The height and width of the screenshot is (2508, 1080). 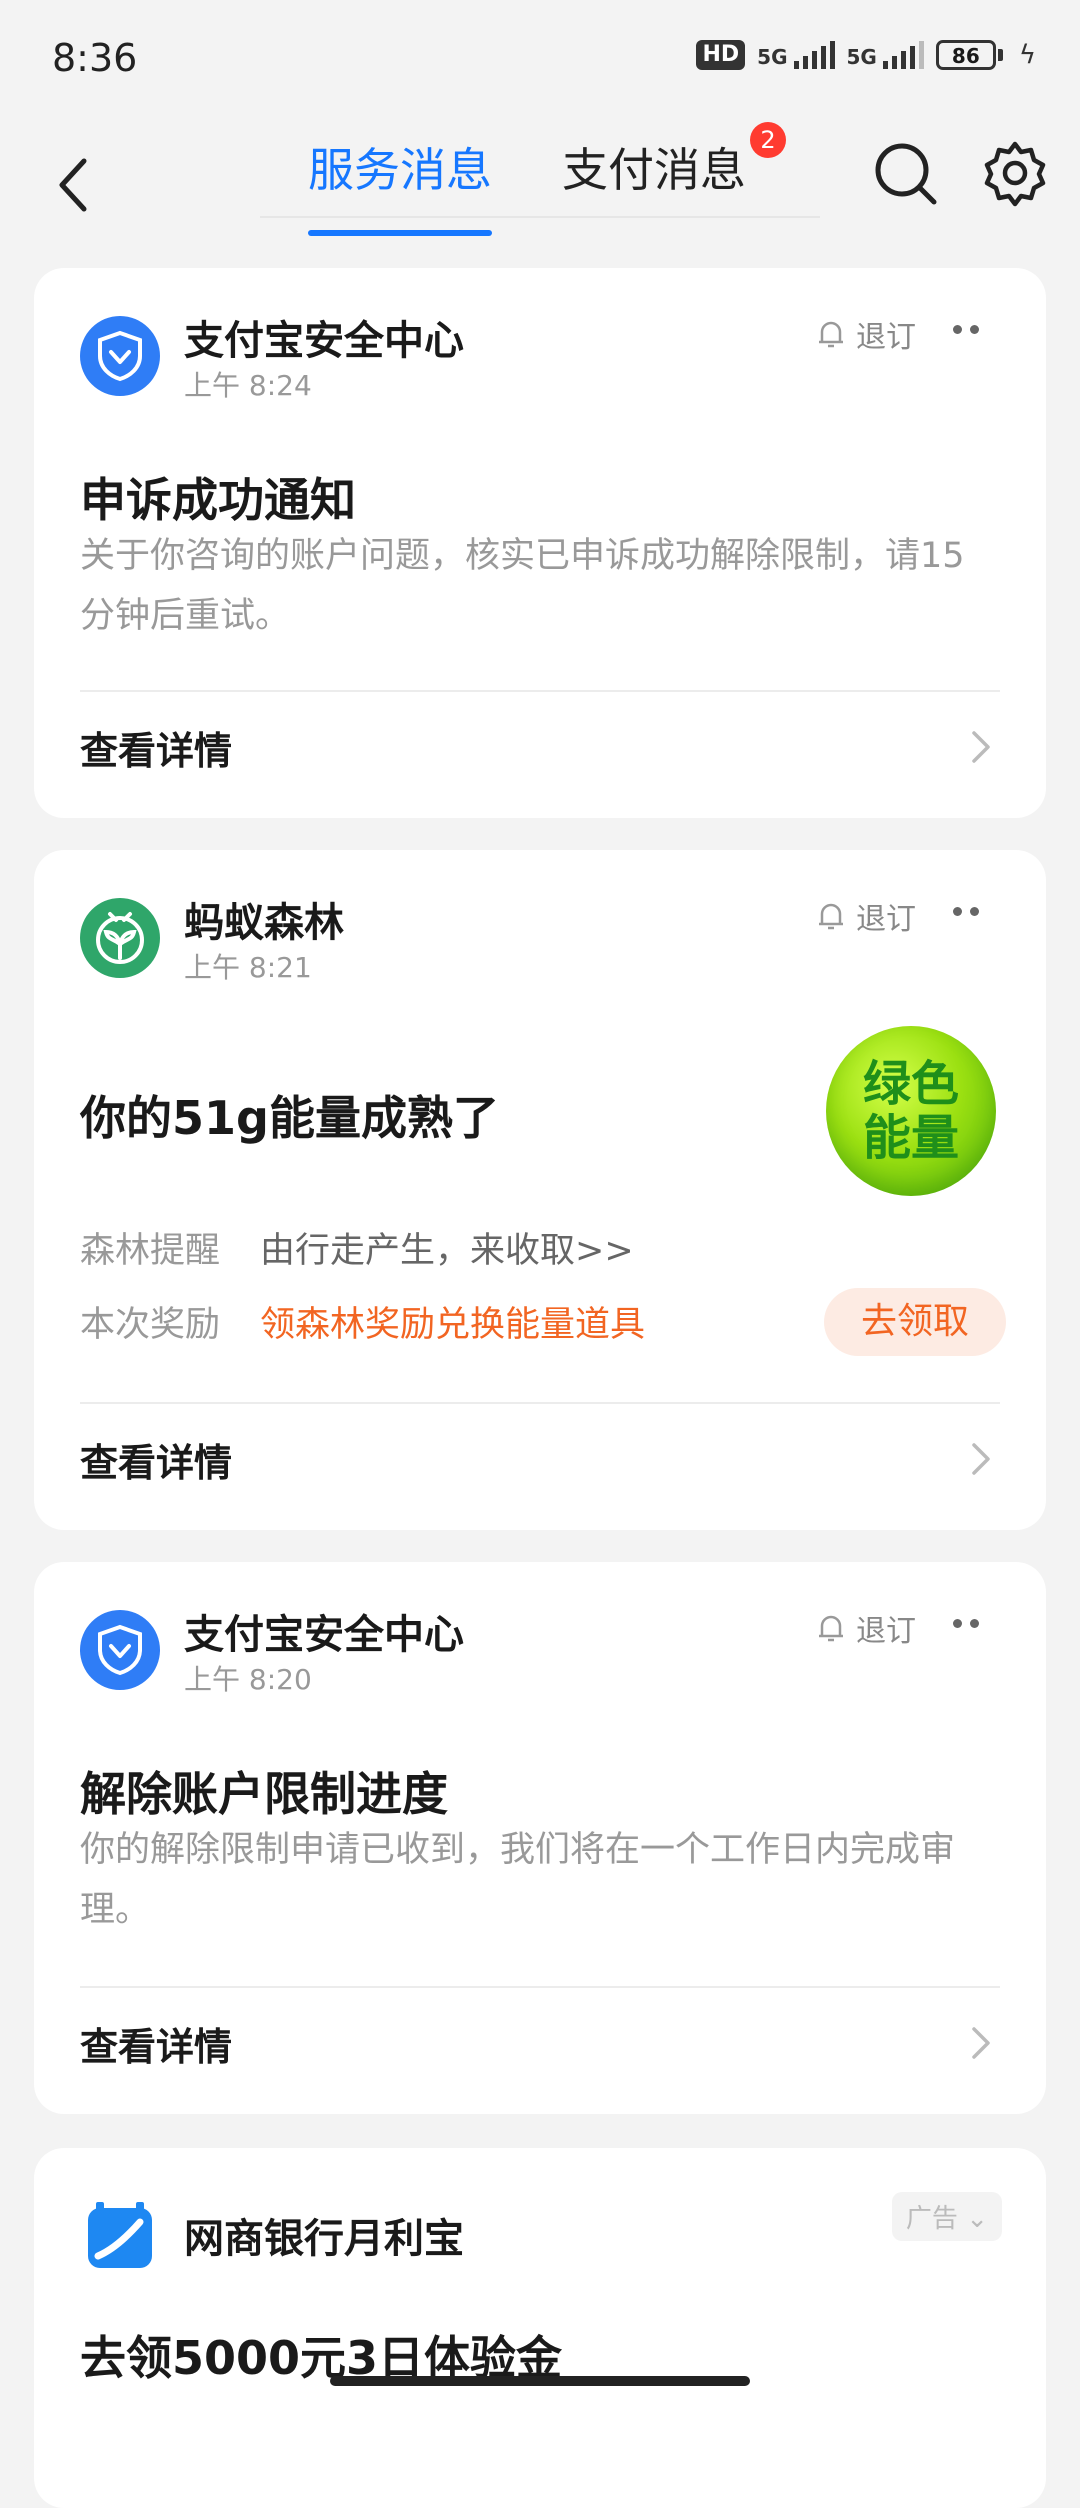 I want to click on message-body: 你的解除限制申请已收到，我们将在一个工作日内完成审理。, so click(x=518, y=1880).